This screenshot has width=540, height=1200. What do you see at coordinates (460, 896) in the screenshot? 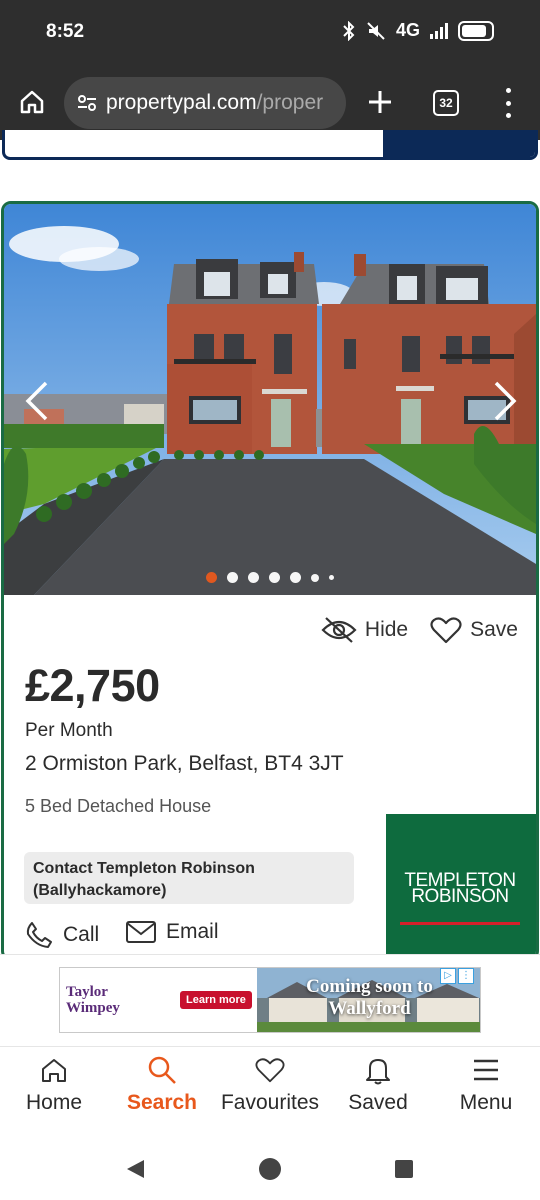
I see `agent-logo-line2: ROBINSON` at bounding box center [460, 896].